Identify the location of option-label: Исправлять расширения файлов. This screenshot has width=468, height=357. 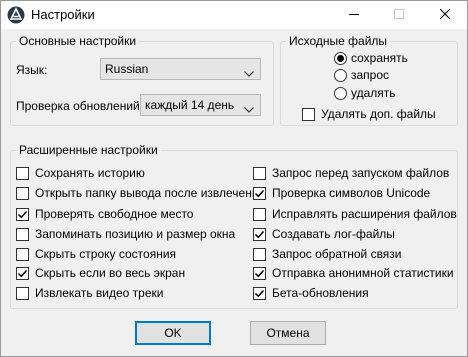
(364, 214).